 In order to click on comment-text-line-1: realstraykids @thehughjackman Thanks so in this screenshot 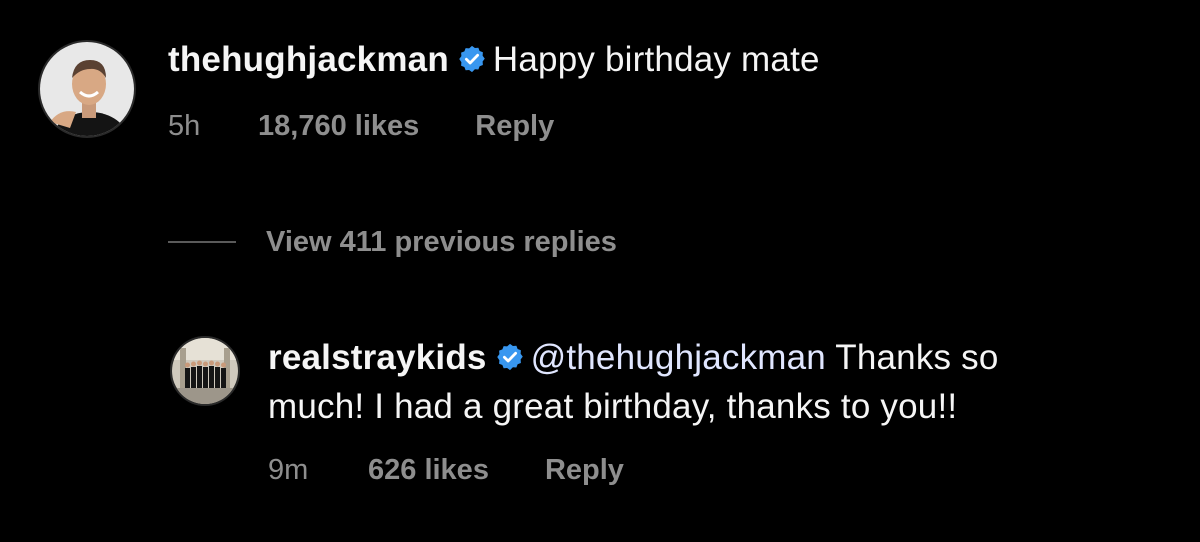, I will do `click(718, 359)`.